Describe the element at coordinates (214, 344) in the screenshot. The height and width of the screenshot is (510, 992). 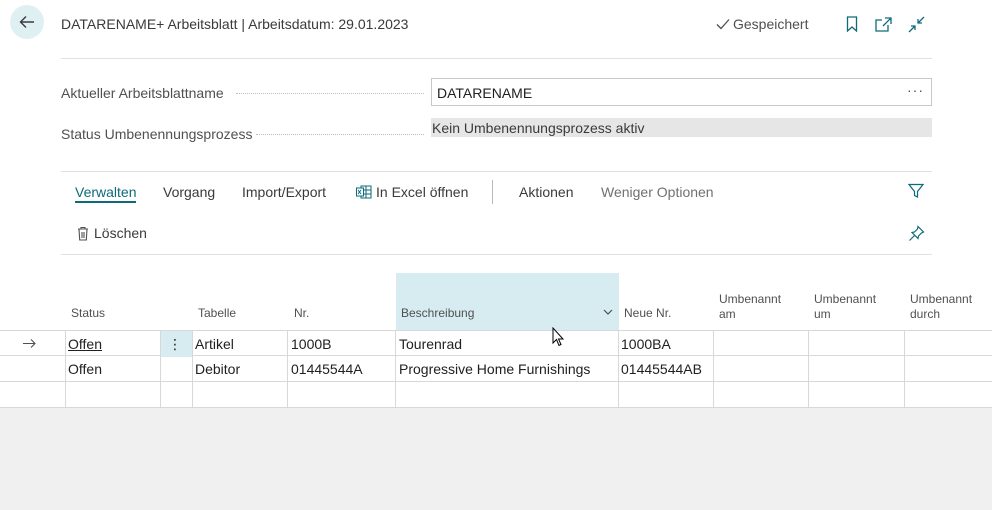
I see `cell-tabelle: Artikel` at that location.